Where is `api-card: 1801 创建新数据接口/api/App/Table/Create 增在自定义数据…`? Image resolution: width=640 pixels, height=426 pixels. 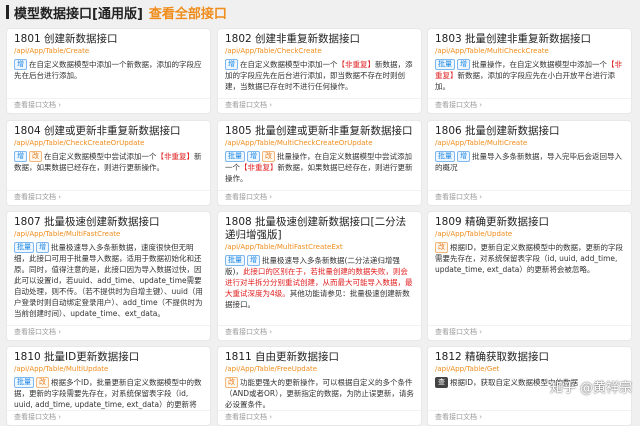
api-card: 1801 创建新数据接口/api/App/Table/Create 增在自定义数据… is located at coordinates (108, 71).